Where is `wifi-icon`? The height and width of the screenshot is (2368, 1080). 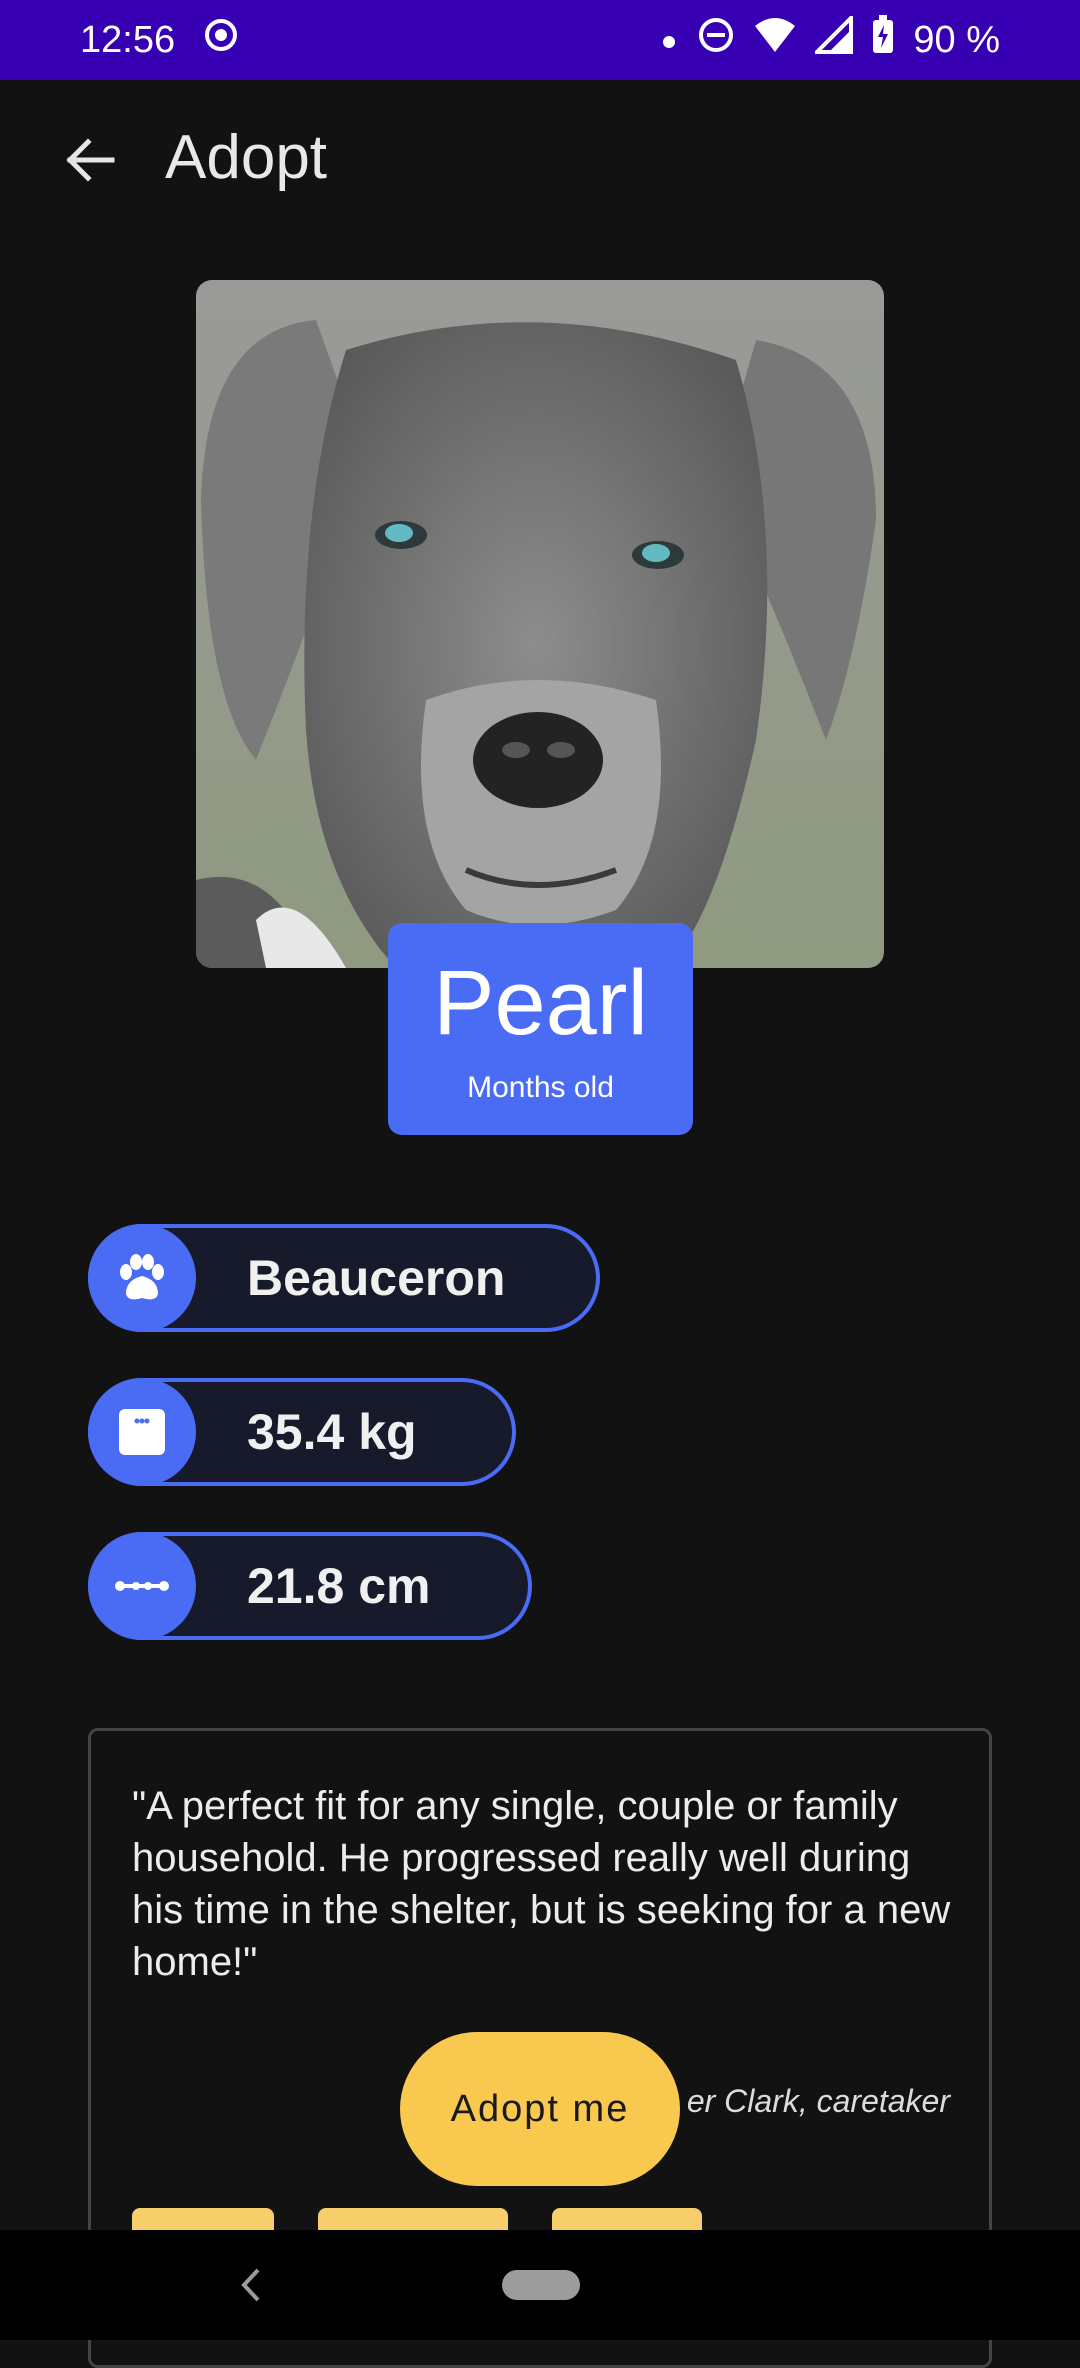 wifi-icon is located at coordinates (775, 40).